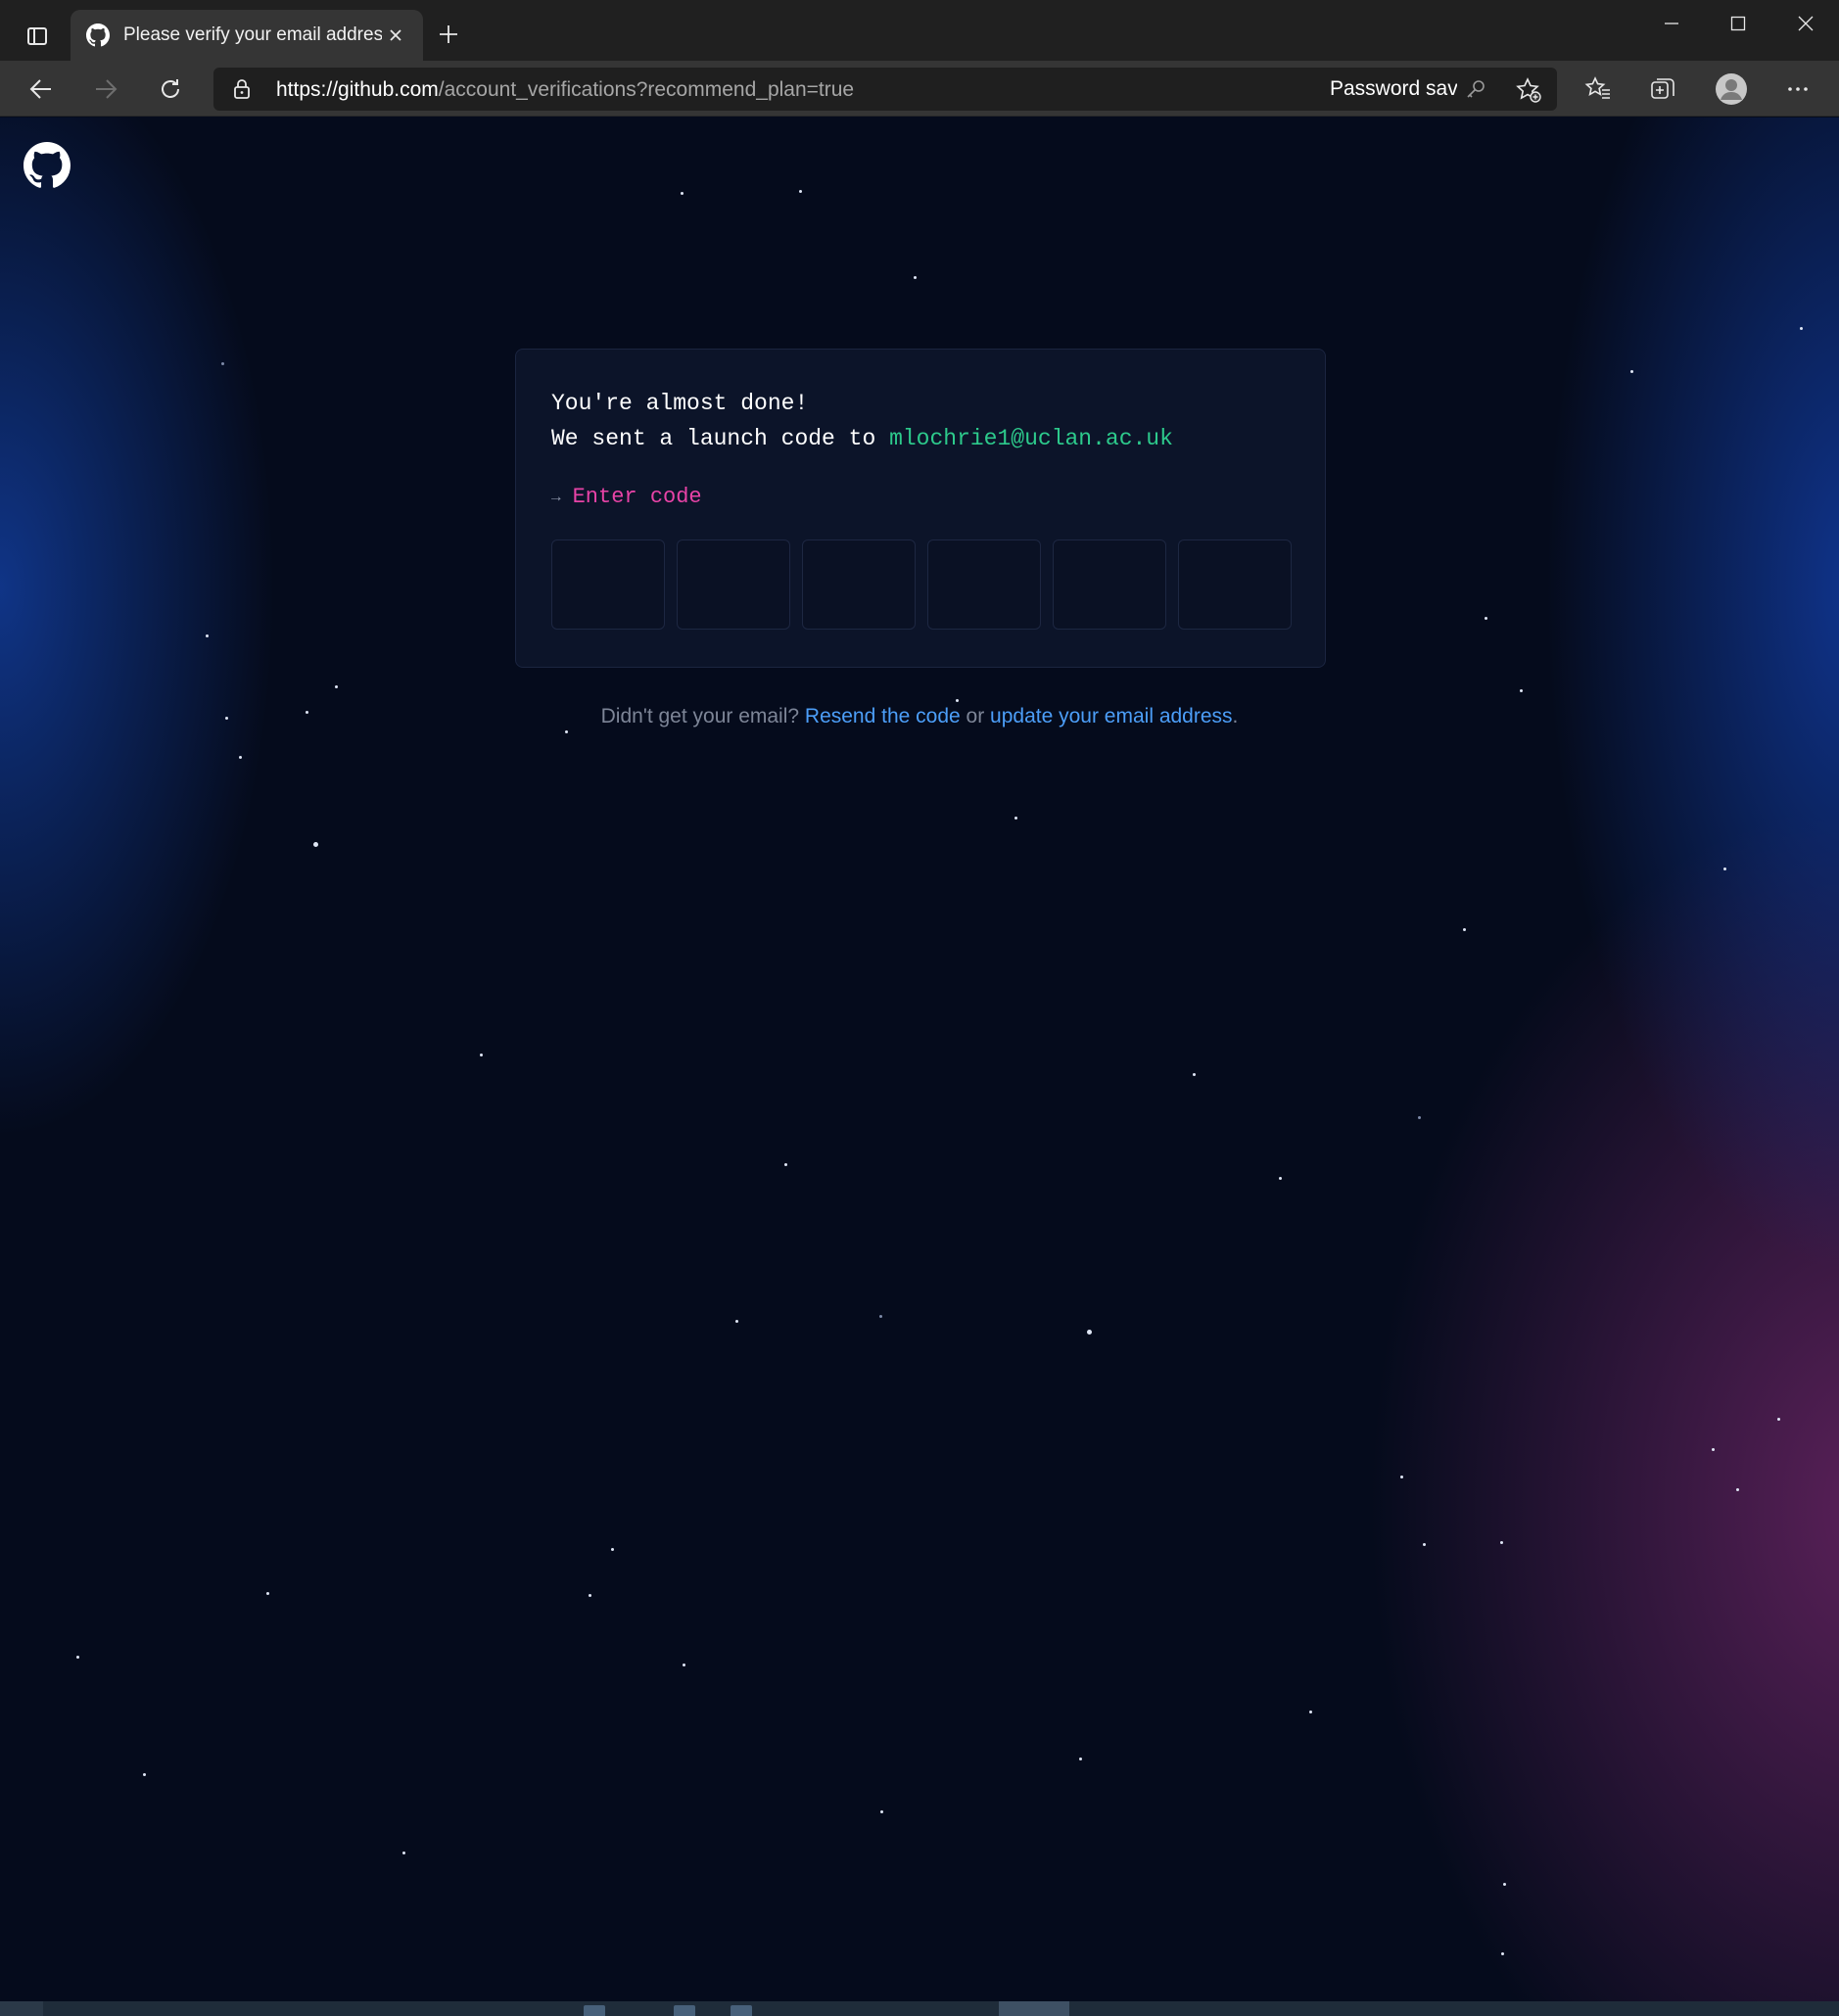 The height and width of the screenshot is (2016, 1839). Describe the element at coordinates (307, 89) in the screenshot. I see `url-scheme: https://` at that location.